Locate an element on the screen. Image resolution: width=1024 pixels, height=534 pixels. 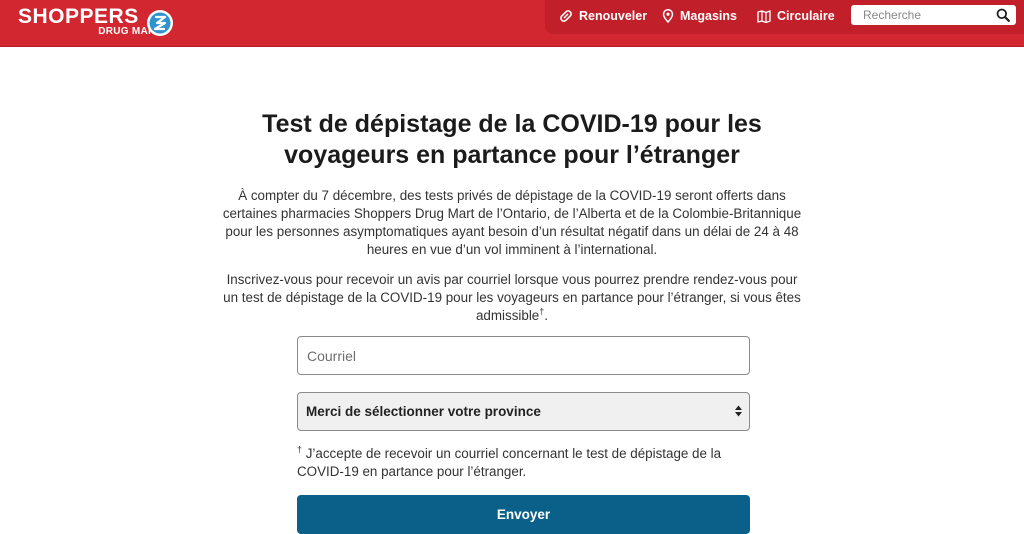
shoppers-logo: SHOPPERS DRUG MART is located at coordinates (103, 23).